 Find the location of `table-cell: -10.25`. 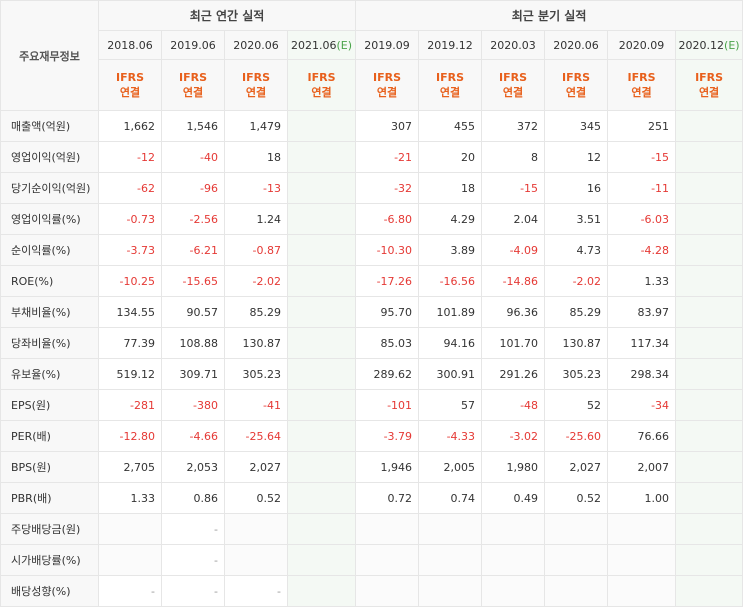

table-cell: -10.25 is located at coordinates (130, 281).